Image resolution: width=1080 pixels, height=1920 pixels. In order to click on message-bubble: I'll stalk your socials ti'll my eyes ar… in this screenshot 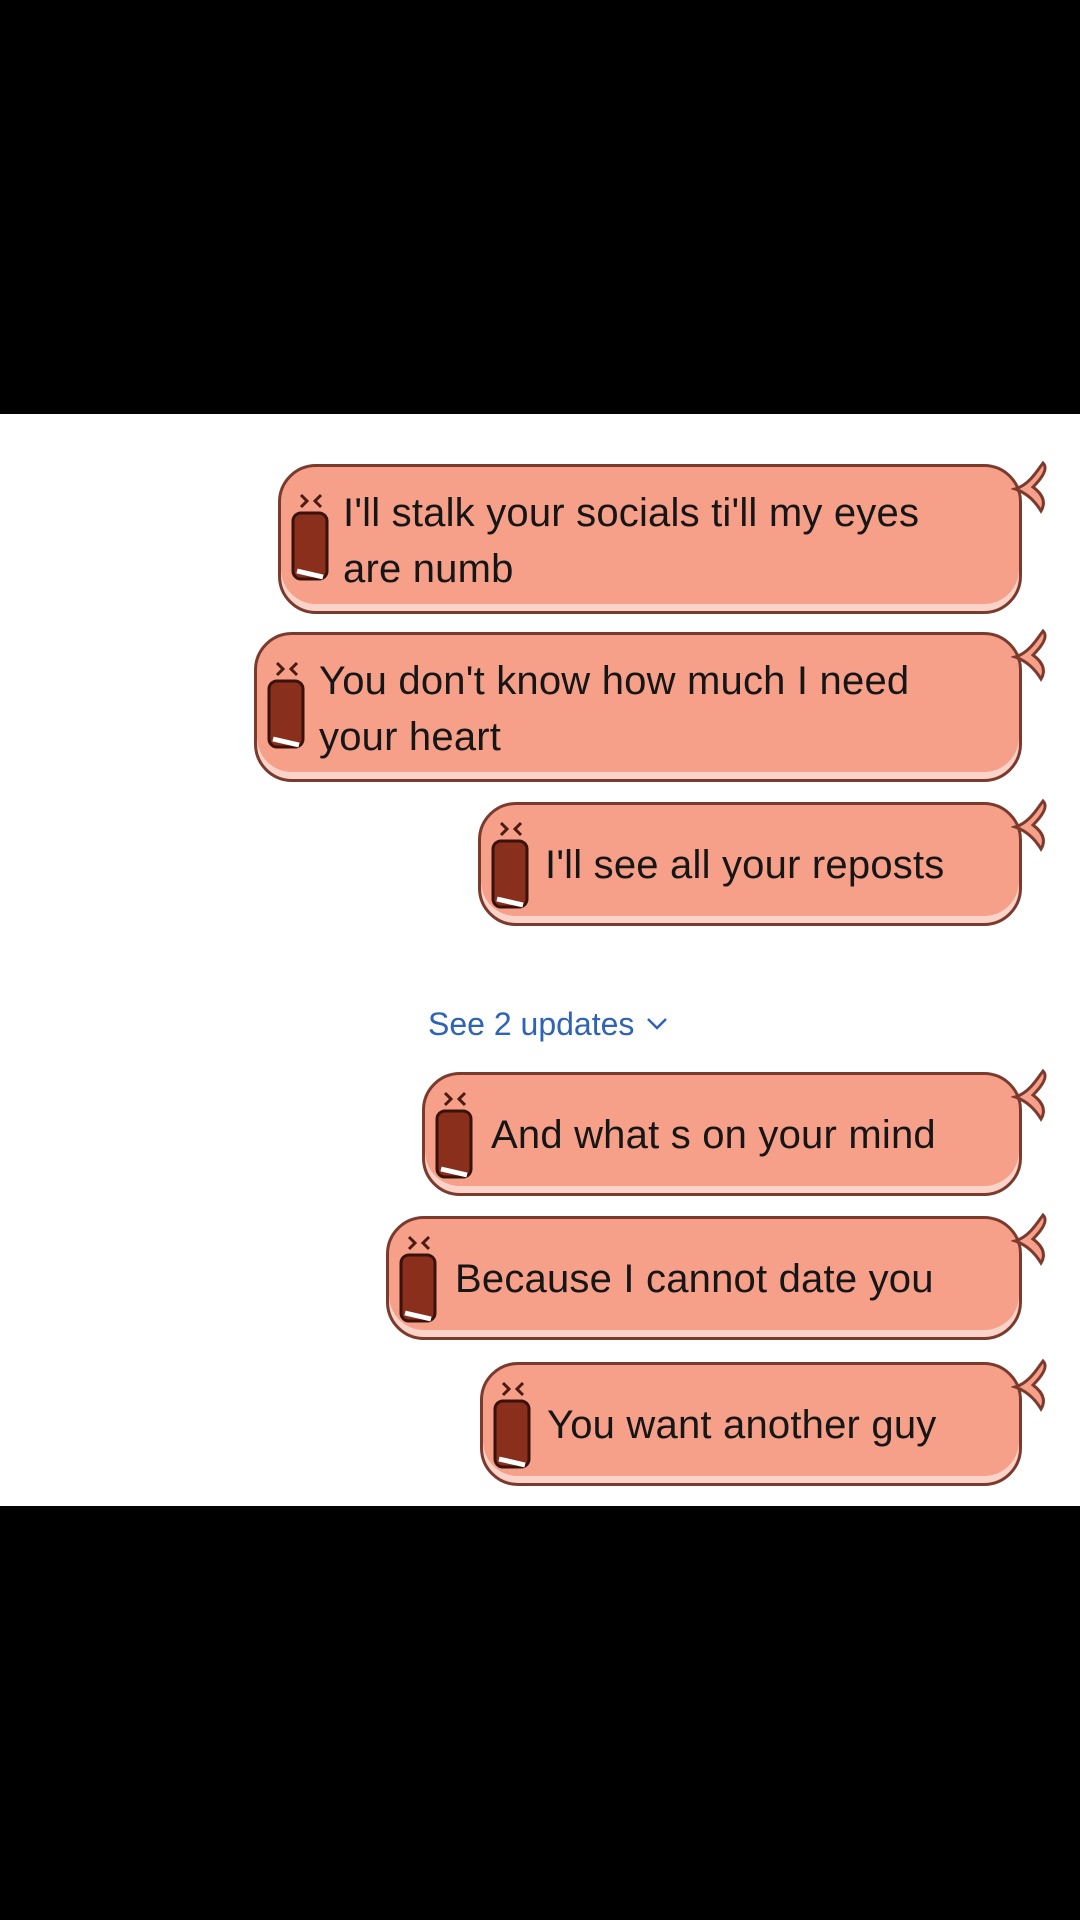, I will do `click(662, 537)`.